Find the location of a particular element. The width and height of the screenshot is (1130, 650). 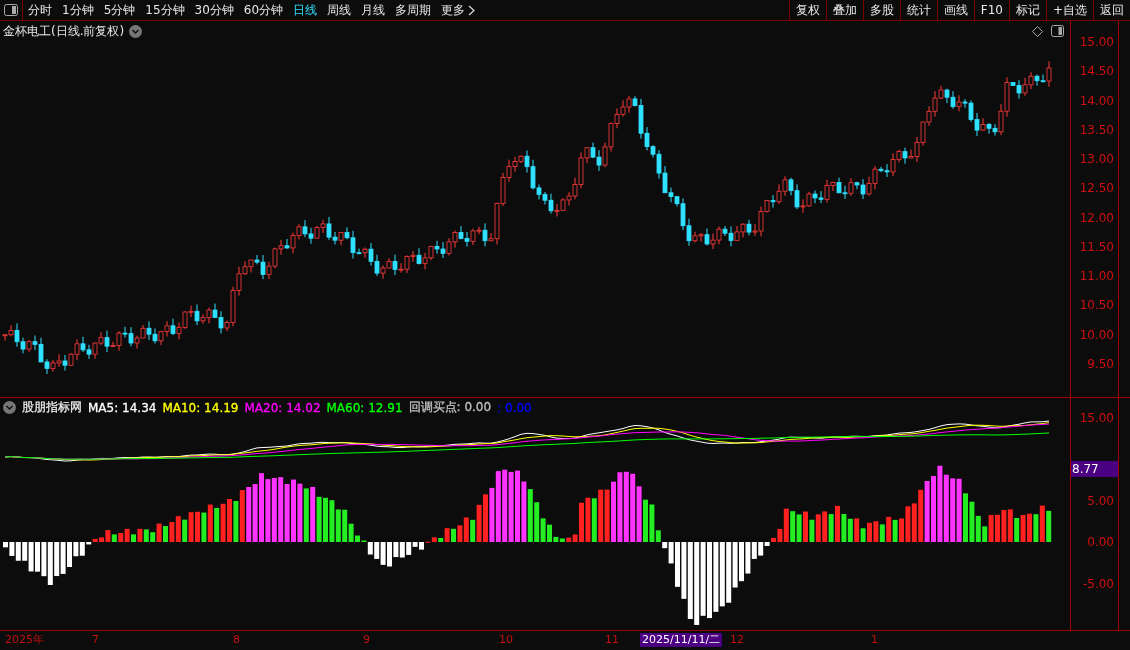

period-tab: 1分钟 is located at coordinates (78, 10).